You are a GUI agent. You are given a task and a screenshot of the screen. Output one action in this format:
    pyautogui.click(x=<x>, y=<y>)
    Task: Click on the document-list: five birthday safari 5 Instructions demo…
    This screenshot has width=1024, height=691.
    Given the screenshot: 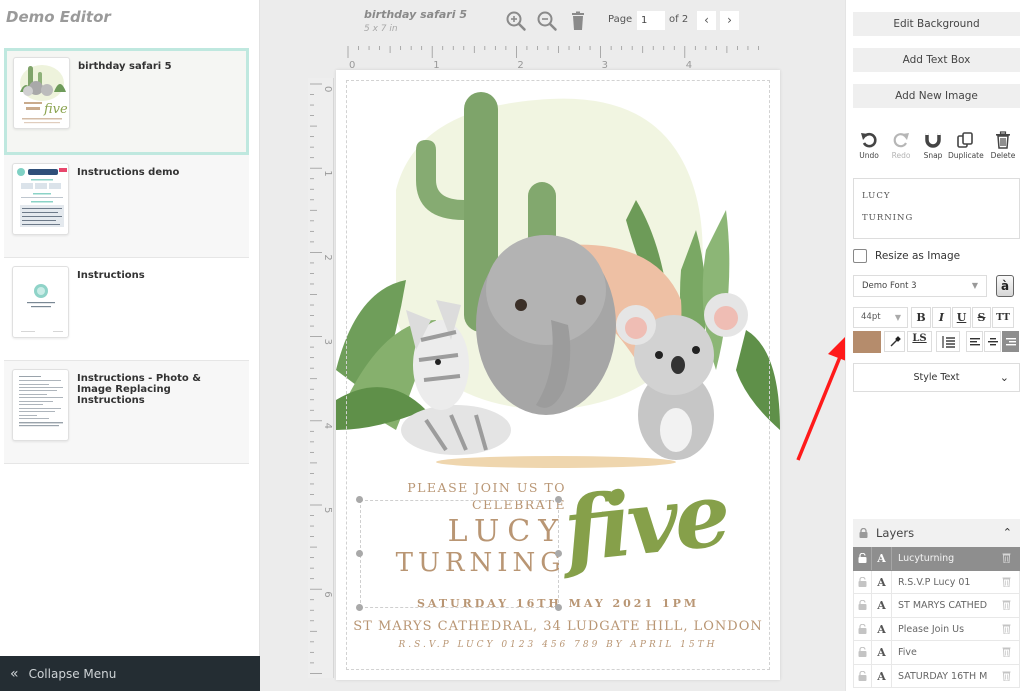 What is the action you would take?
    pyautogui.click(x=126, y=256)
    